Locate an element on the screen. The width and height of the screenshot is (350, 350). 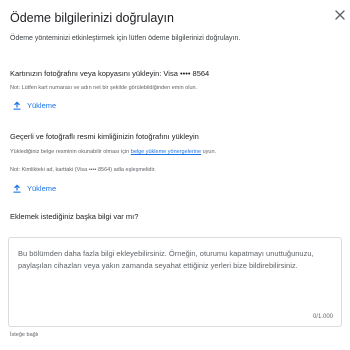
optional-label: İsteğe bağlı is located at coordinates (24, 335).